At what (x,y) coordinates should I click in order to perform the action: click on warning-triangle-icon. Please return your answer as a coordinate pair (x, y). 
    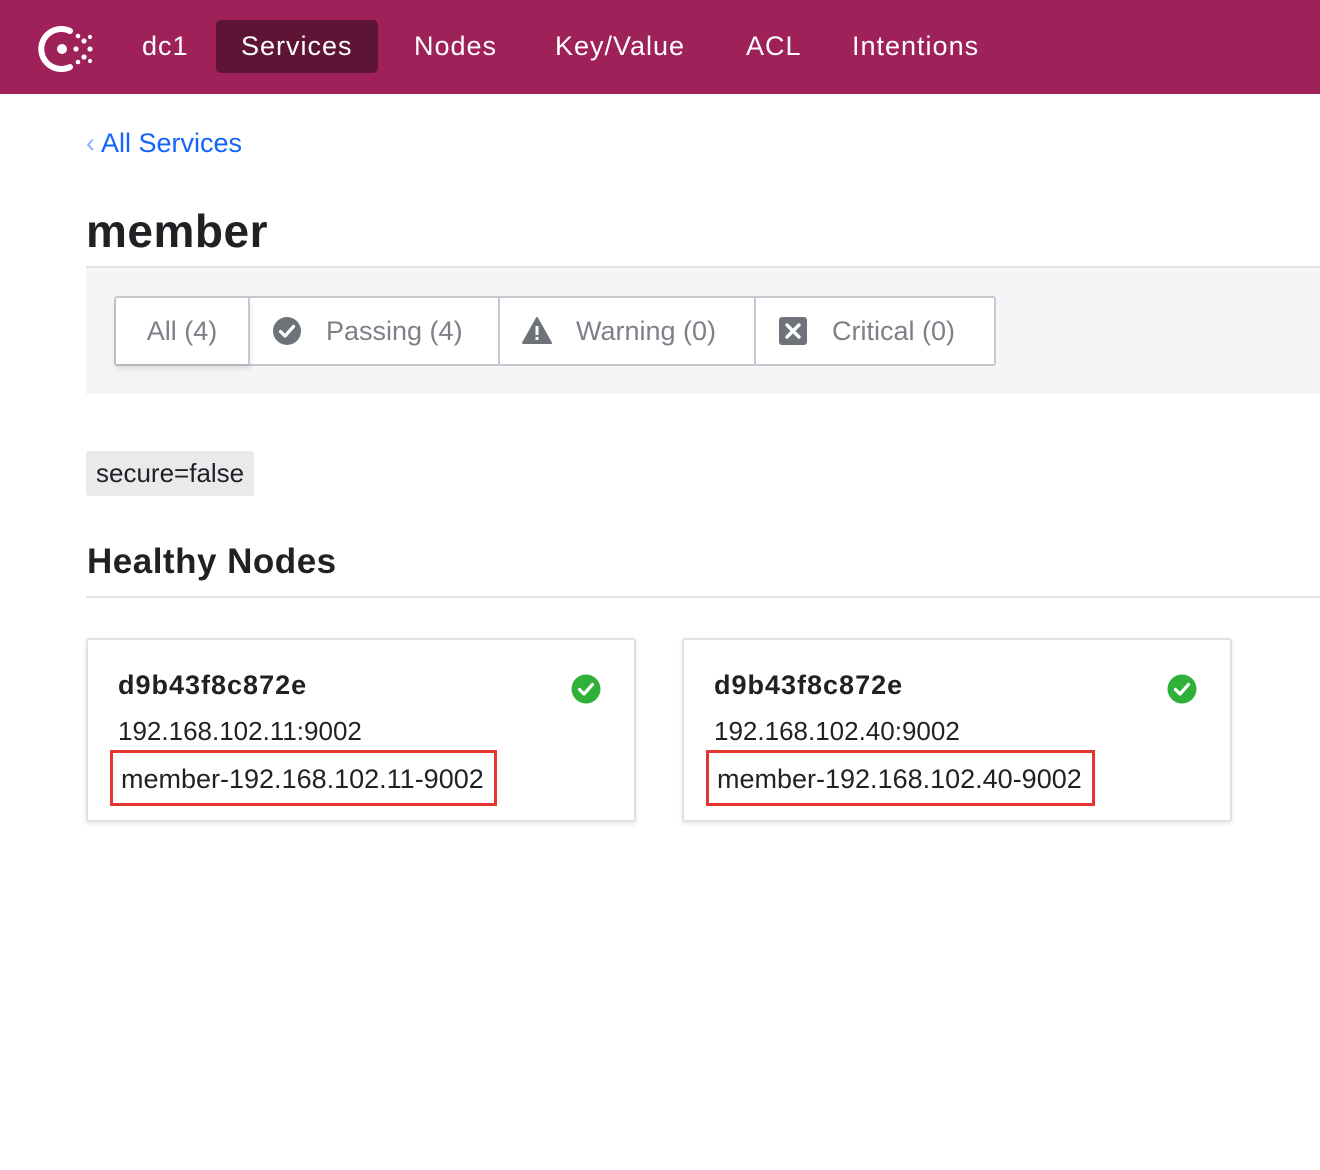
    Looking at the image, I should click on (537, 330).